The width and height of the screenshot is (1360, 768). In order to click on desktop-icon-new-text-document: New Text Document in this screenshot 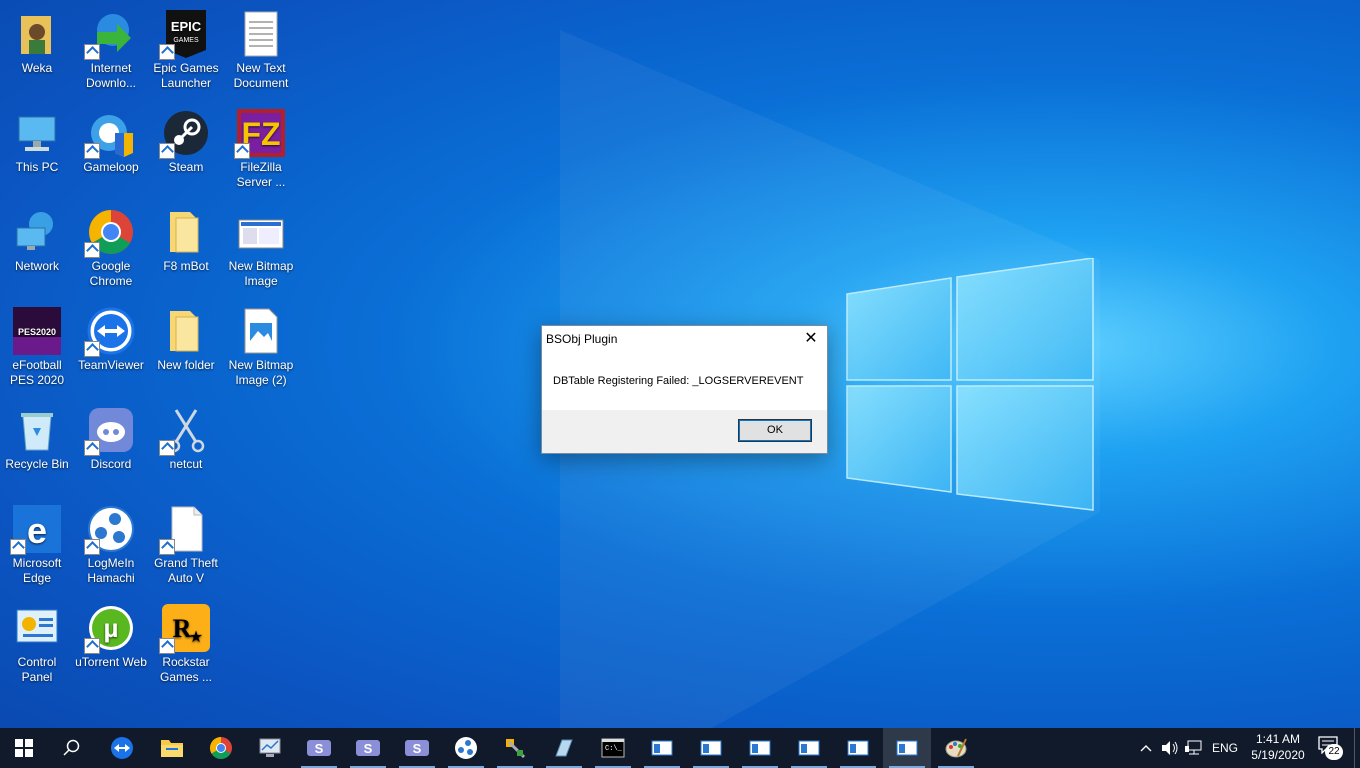, I will do `click(261, 47)`.